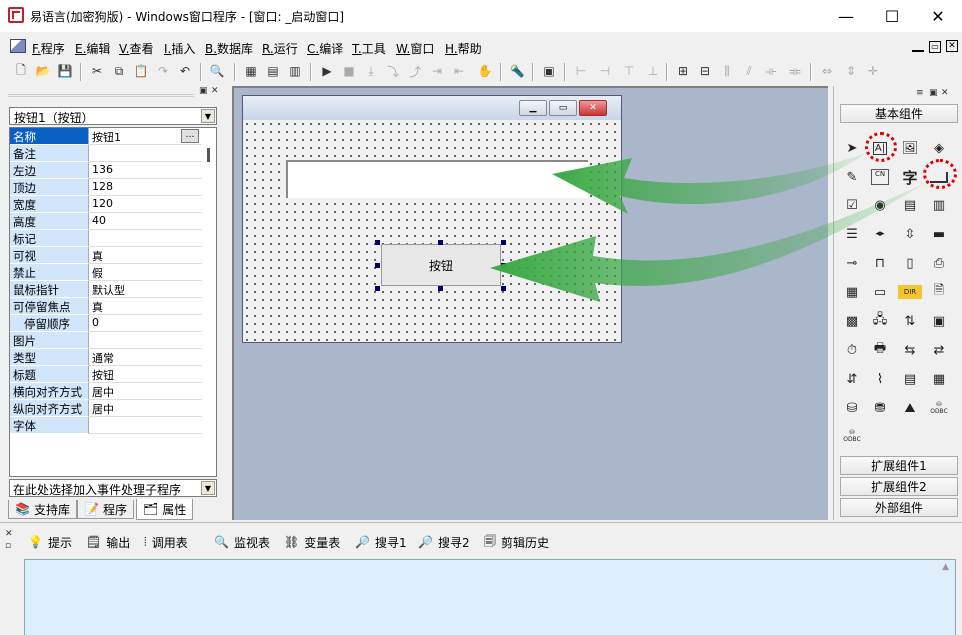  What do you see at coordinates (166, 542) in the screenshot?
I see `tab-call-table: ⦙ 调用表` at bounding box center [166, 542].